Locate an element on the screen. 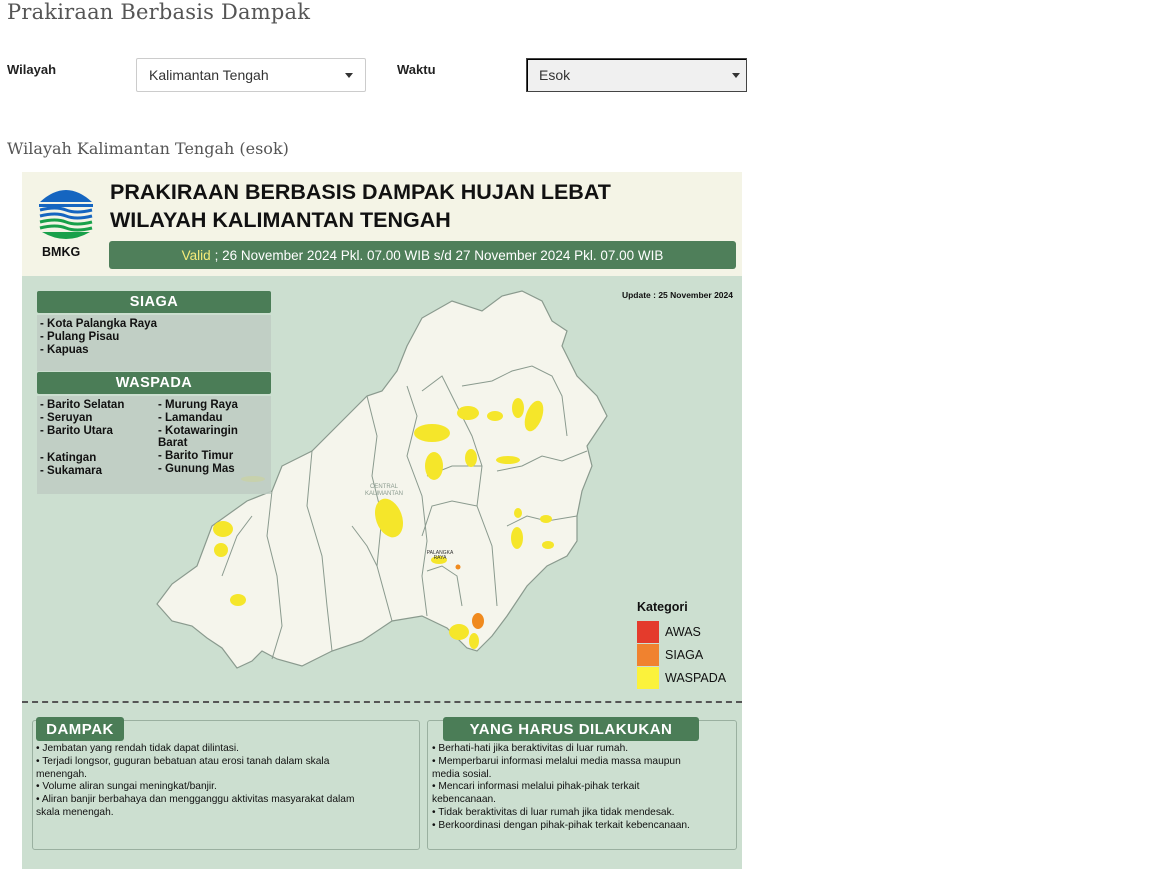  legend-label: WASPADA is located at coordinates (696, 678).